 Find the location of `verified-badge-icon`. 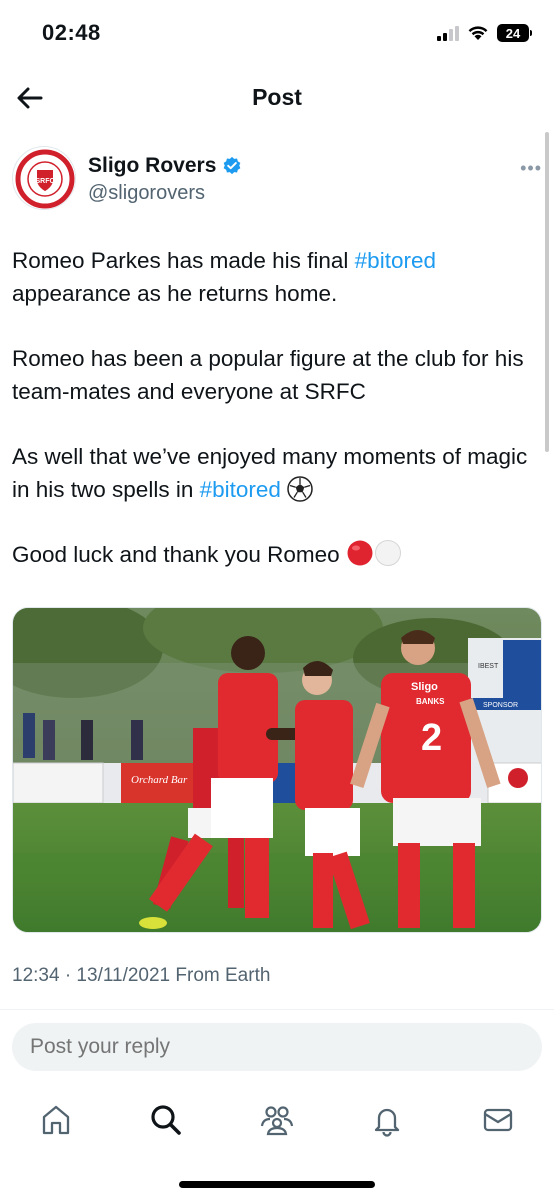

verified-badge-icon is located at coordinates (232, 165).